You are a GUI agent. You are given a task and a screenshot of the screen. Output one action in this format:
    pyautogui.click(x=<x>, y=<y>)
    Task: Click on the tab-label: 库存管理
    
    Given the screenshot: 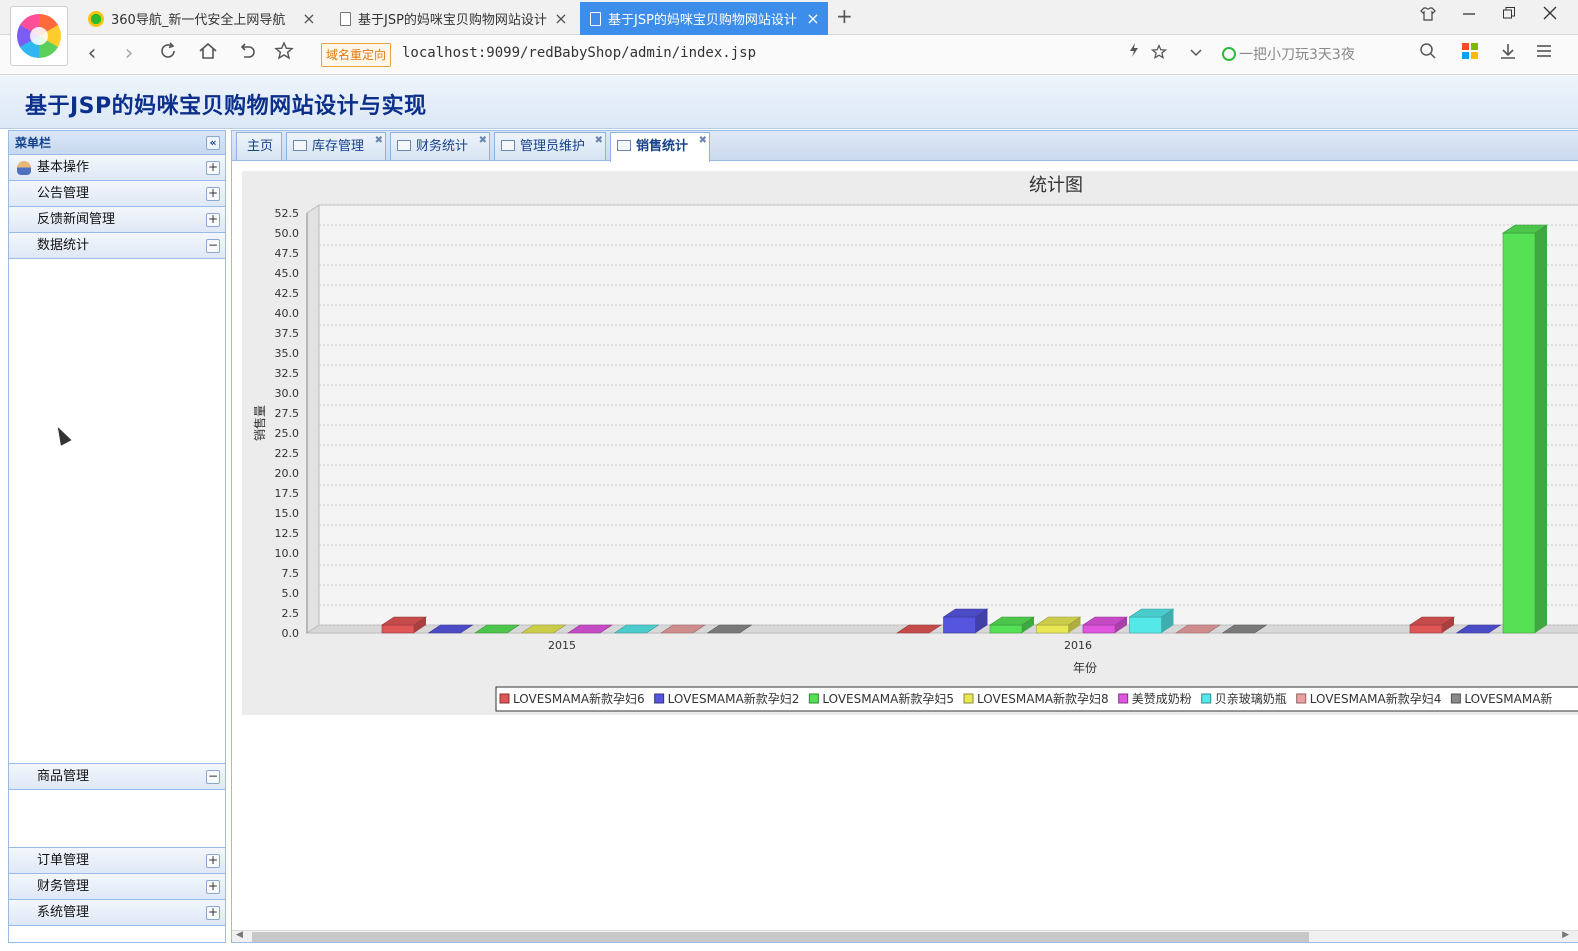 What is the action you would take?
    pyautogui.click(x=338, y=146)
    